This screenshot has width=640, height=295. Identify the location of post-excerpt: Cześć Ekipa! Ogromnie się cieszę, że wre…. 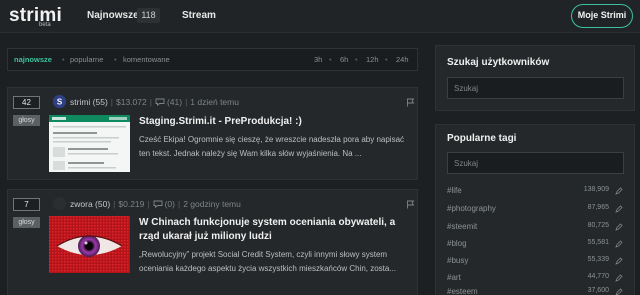
(272, 146).